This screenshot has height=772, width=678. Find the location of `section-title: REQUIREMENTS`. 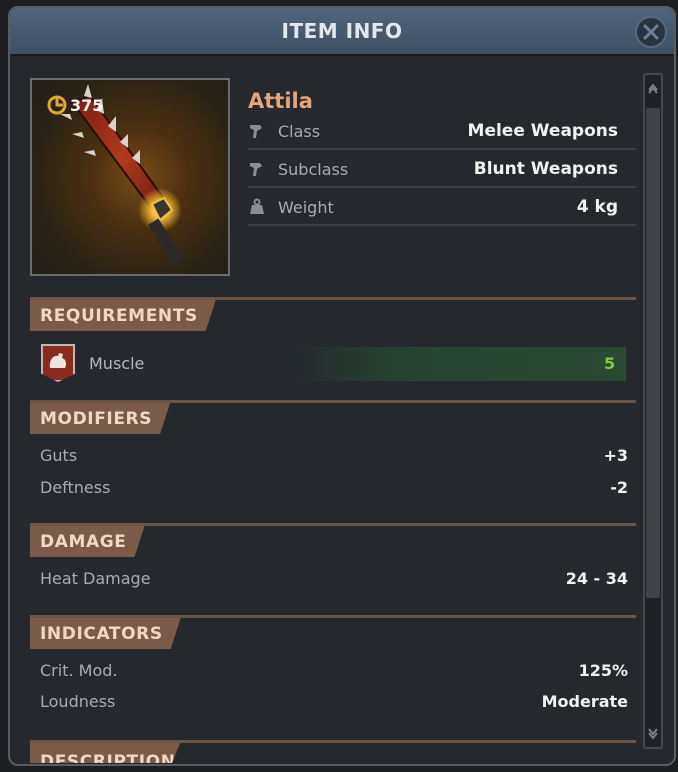

section-title: REQUIREMENTS is located at coordinates (119, 315).